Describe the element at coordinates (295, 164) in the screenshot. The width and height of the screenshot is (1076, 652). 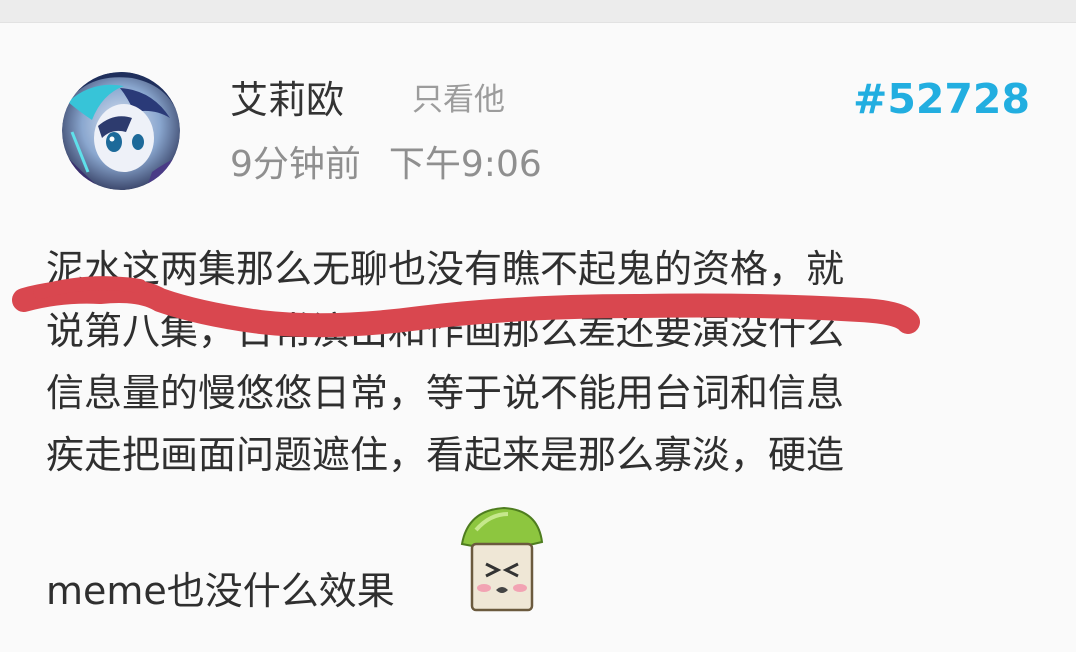
I see `relative-time: 9分钟前` at that location.